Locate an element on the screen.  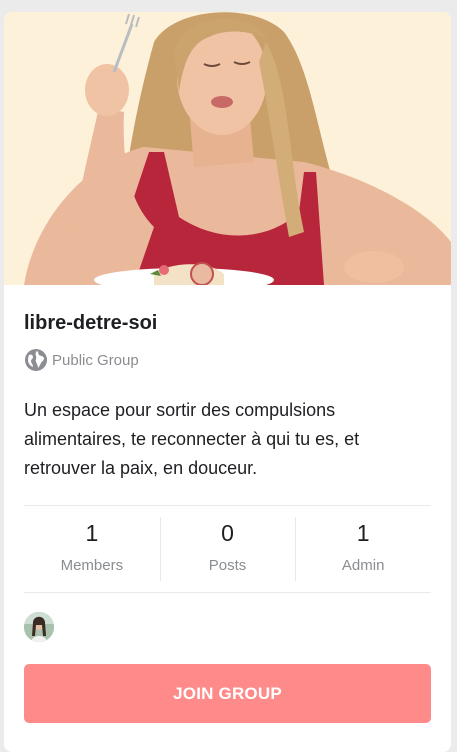
globe-icon is located at coordinates (36, 360).